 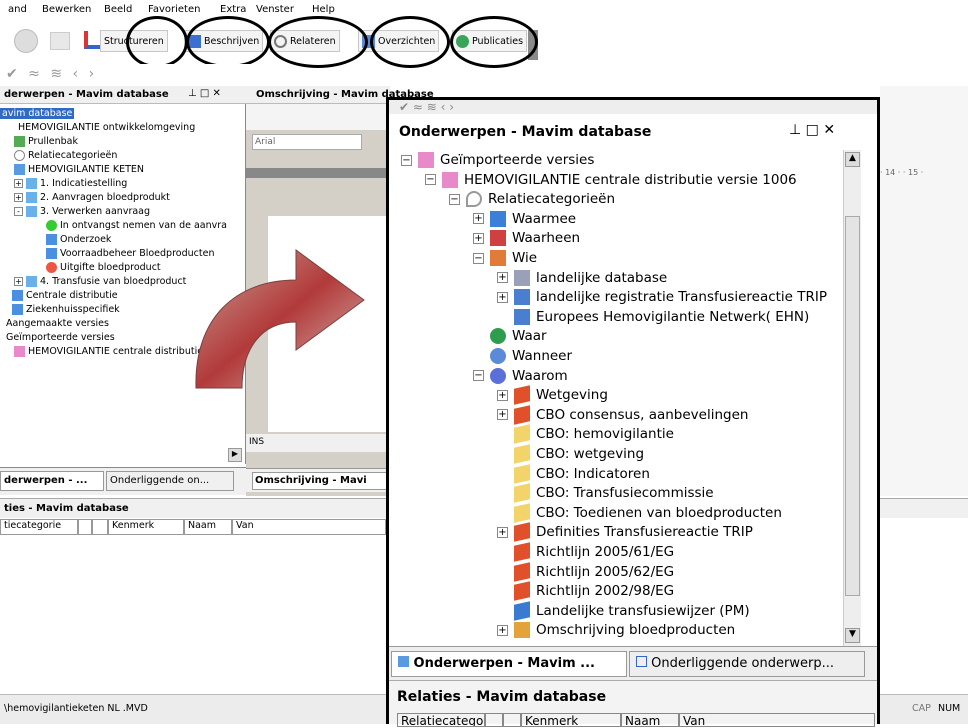 I want to click on back-icon, so click(x=26, y=41).